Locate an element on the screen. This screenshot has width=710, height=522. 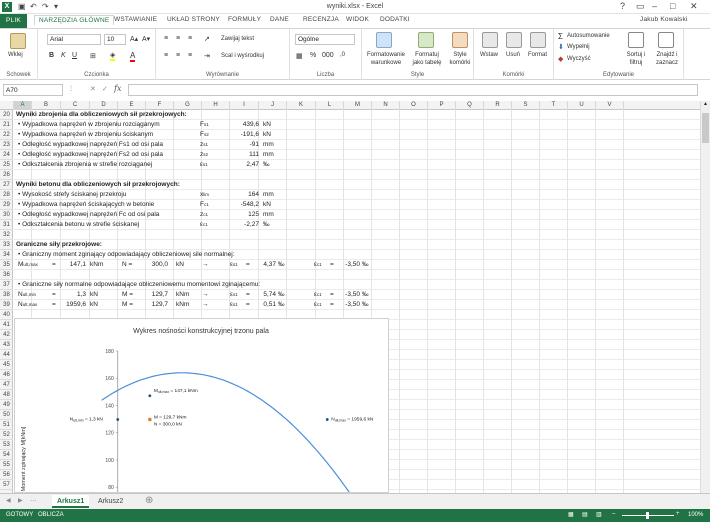
tab-file: PLIK is located at coordinates (13, 21).